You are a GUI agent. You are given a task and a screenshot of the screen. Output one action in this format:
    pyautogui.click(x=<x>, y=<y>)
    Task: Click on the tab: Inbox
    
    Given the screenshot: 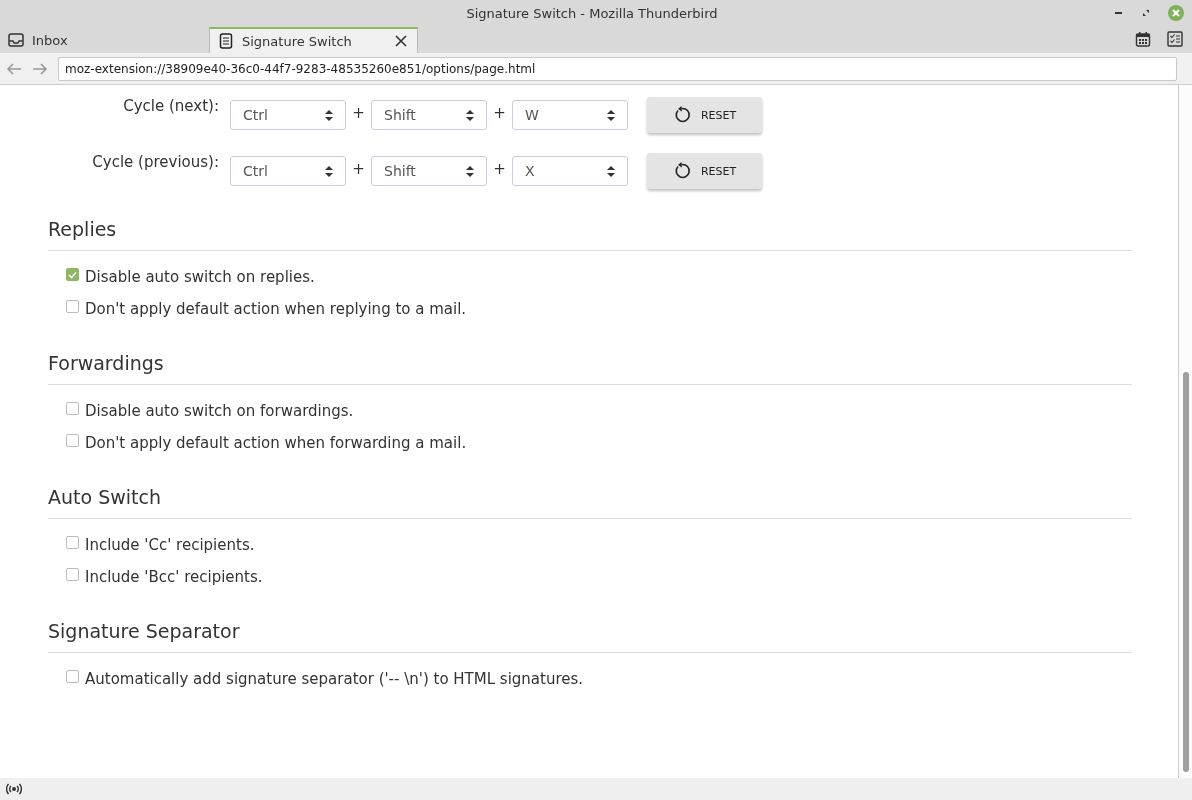 What is the action you would take?
    pyautogui.click(x=104, y=40)
    